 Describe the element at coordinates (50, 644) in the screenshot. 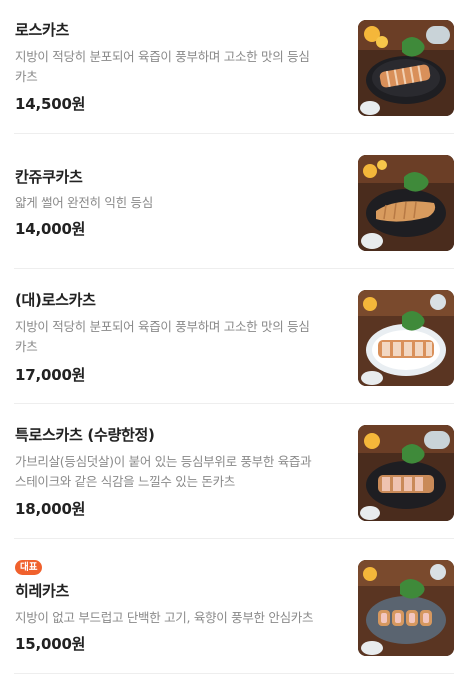

I see `menu-item-price: 15,000원` at that location.